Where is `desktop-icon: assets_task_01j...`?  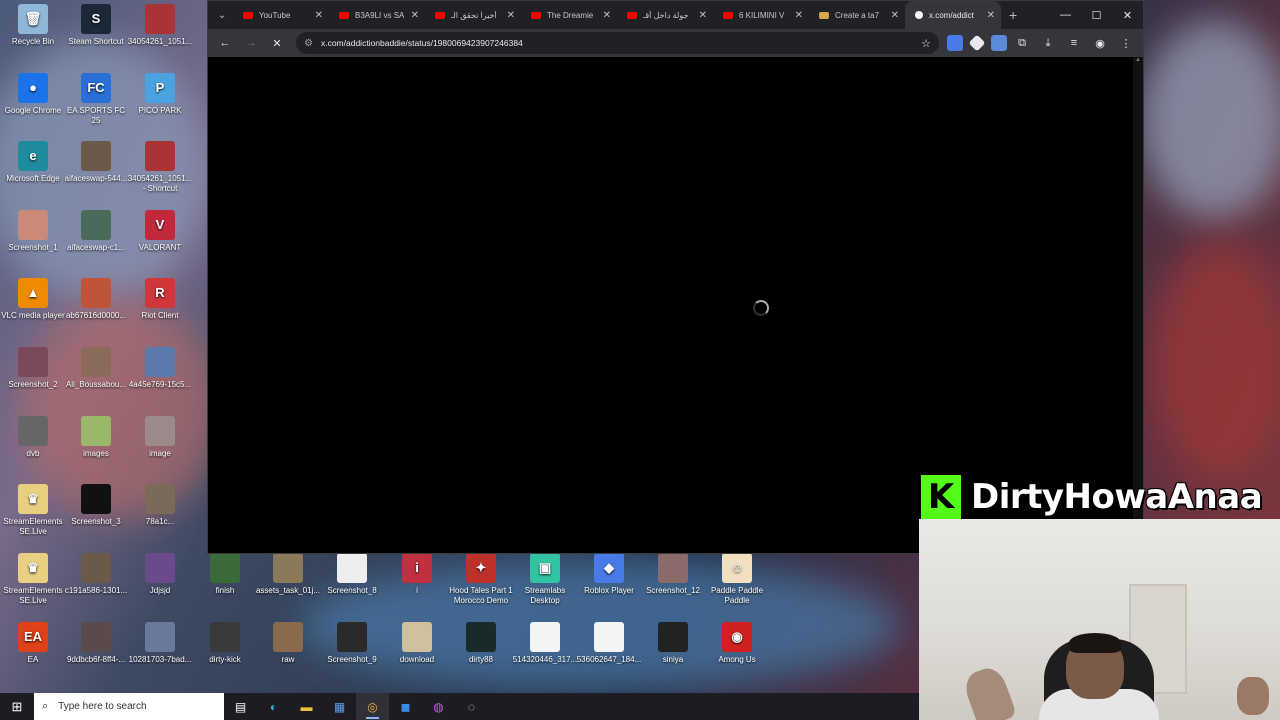 desktop-icon: assets_task_01j... is located at coordinates (288, 586).